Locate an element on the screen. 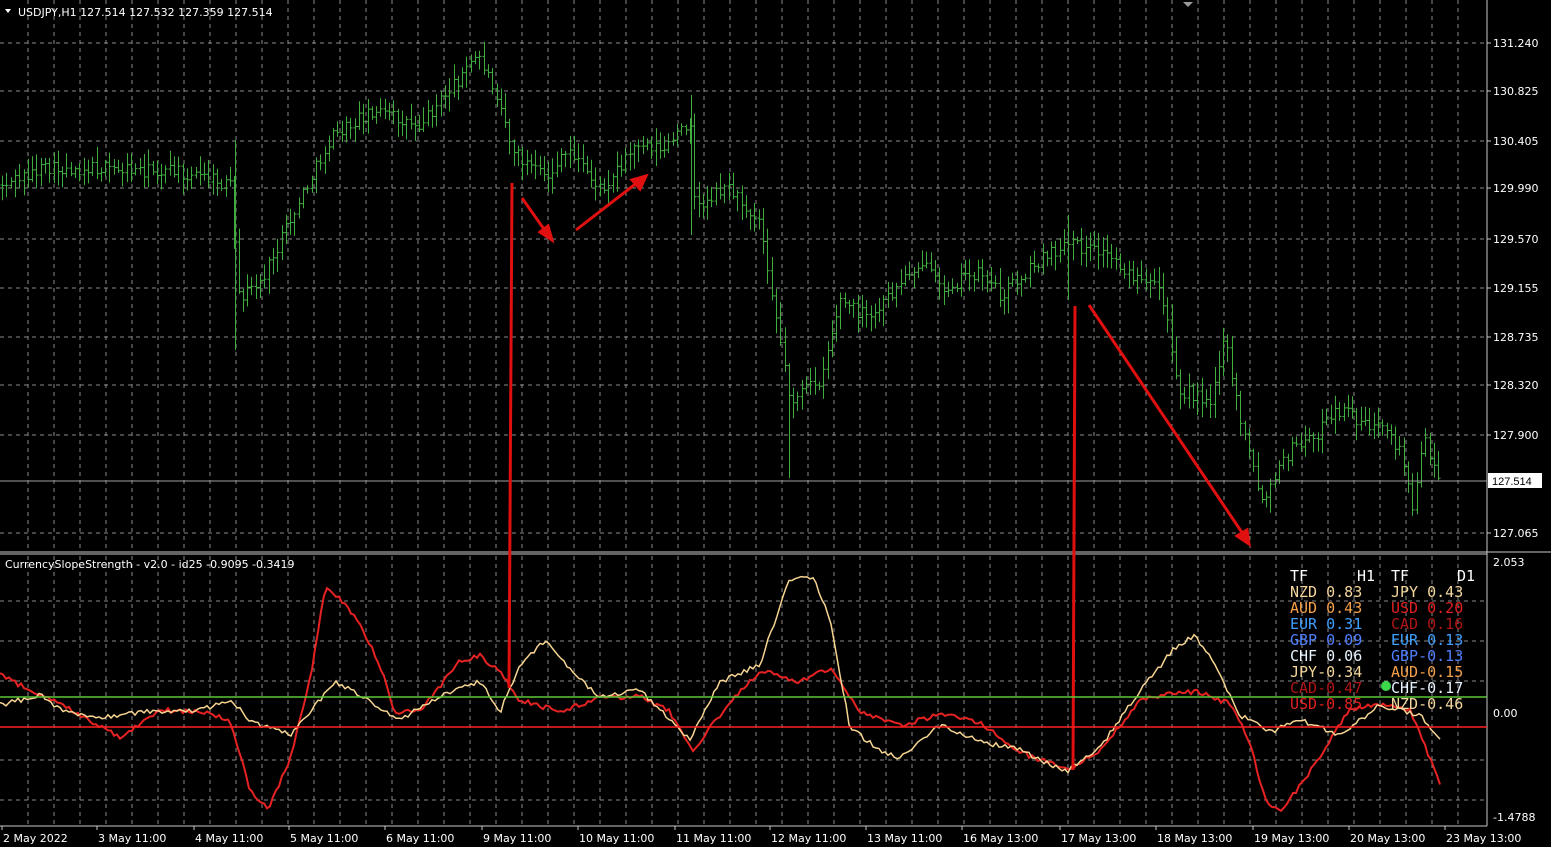  status-dot-icon is located at coordinates (1386, 686).